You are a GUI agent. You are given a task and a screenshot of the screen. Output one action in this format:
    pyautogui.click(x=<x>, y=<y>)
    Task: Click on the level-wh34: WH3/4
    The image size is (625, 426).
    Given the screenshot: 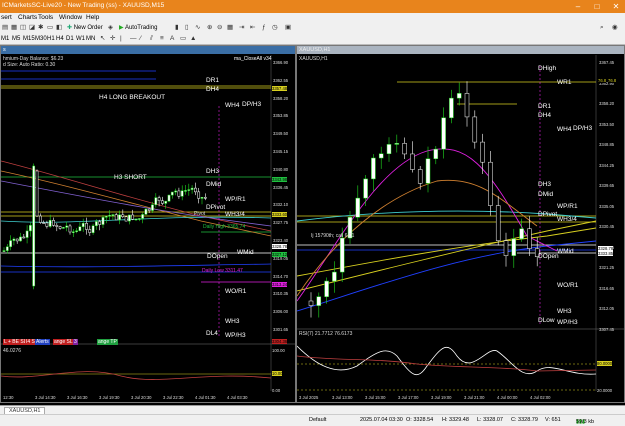 What is the action you would take?
    pyautogui.click(x=235, y=214)
    